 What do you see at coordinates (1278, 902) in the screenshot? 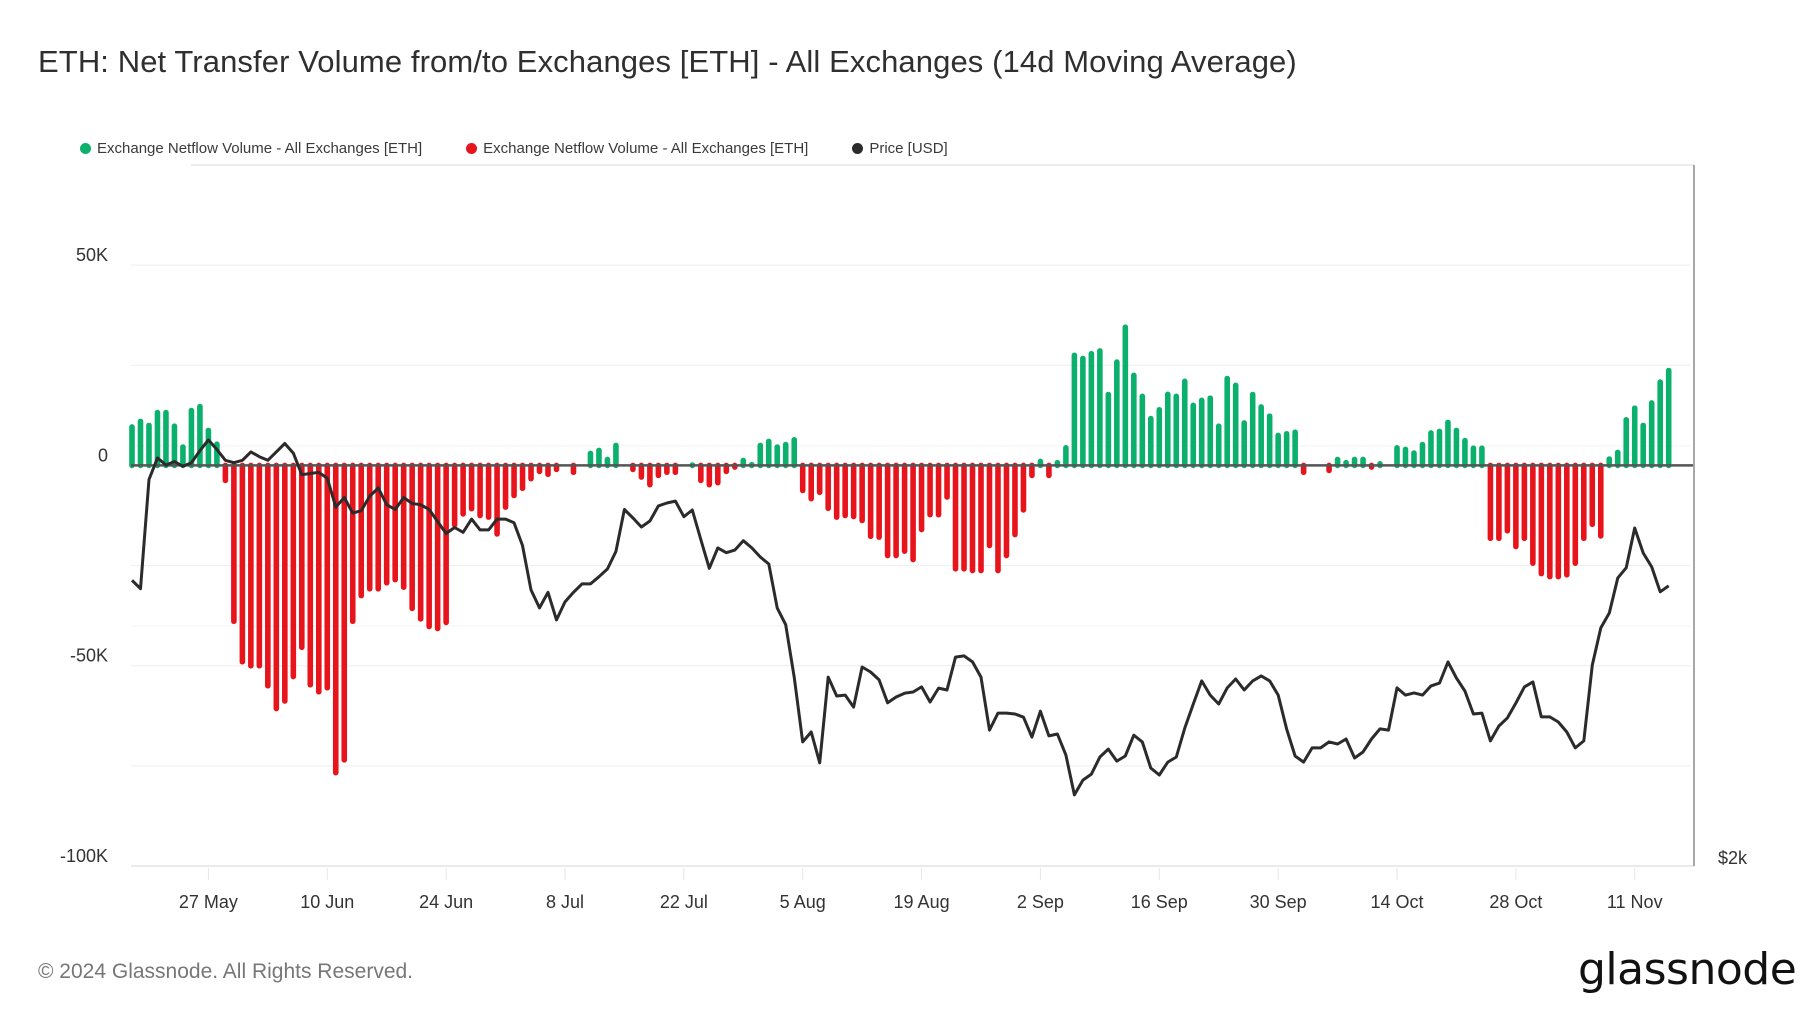
I see `x-tick-label: 30 Sep` at bounding box center [1278, 902].